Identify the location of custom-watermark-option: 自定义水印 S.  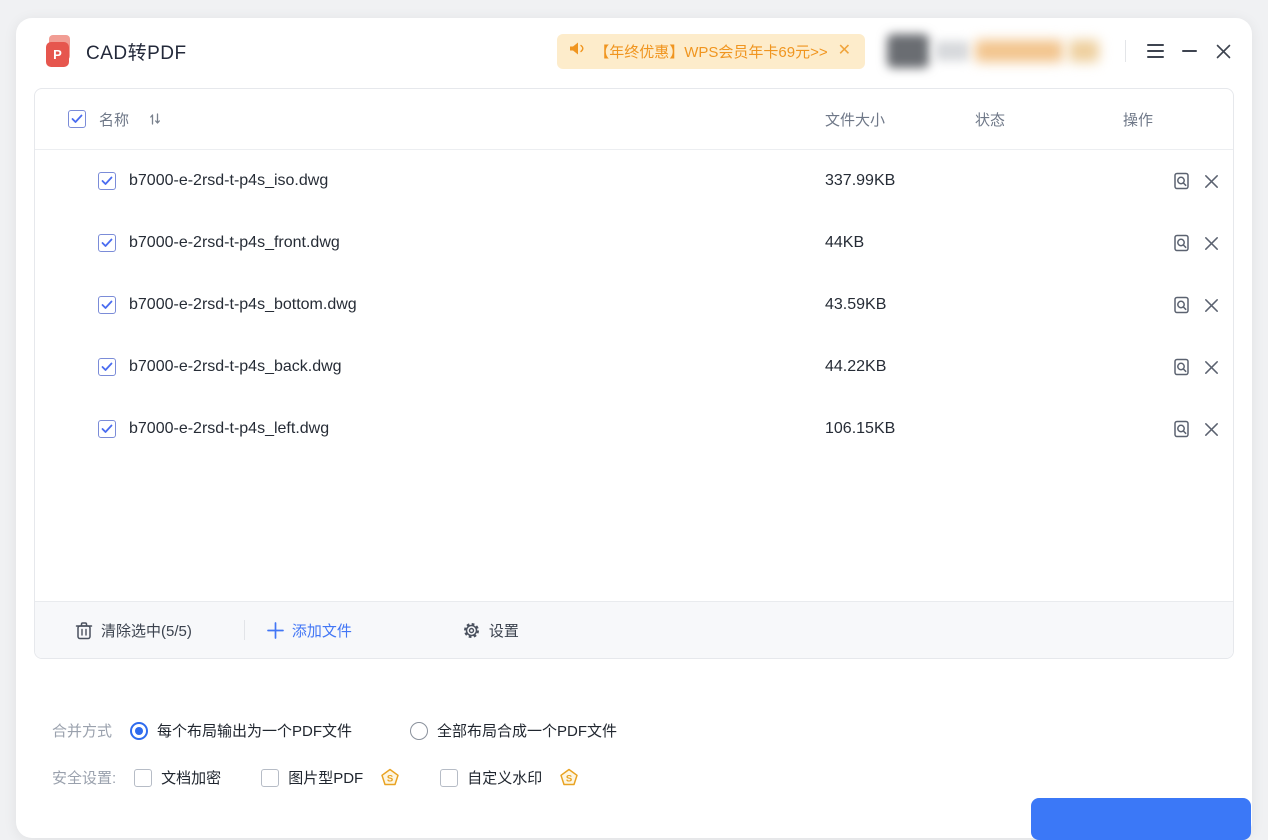
(509, 777).